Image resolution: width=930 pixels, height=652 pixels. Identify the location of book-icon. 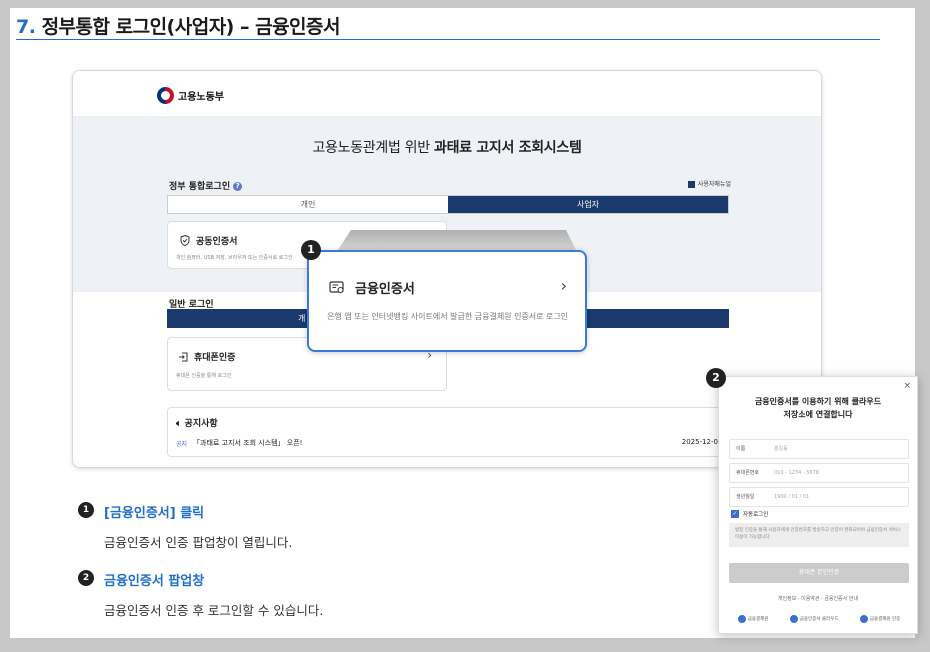
(691, 184).